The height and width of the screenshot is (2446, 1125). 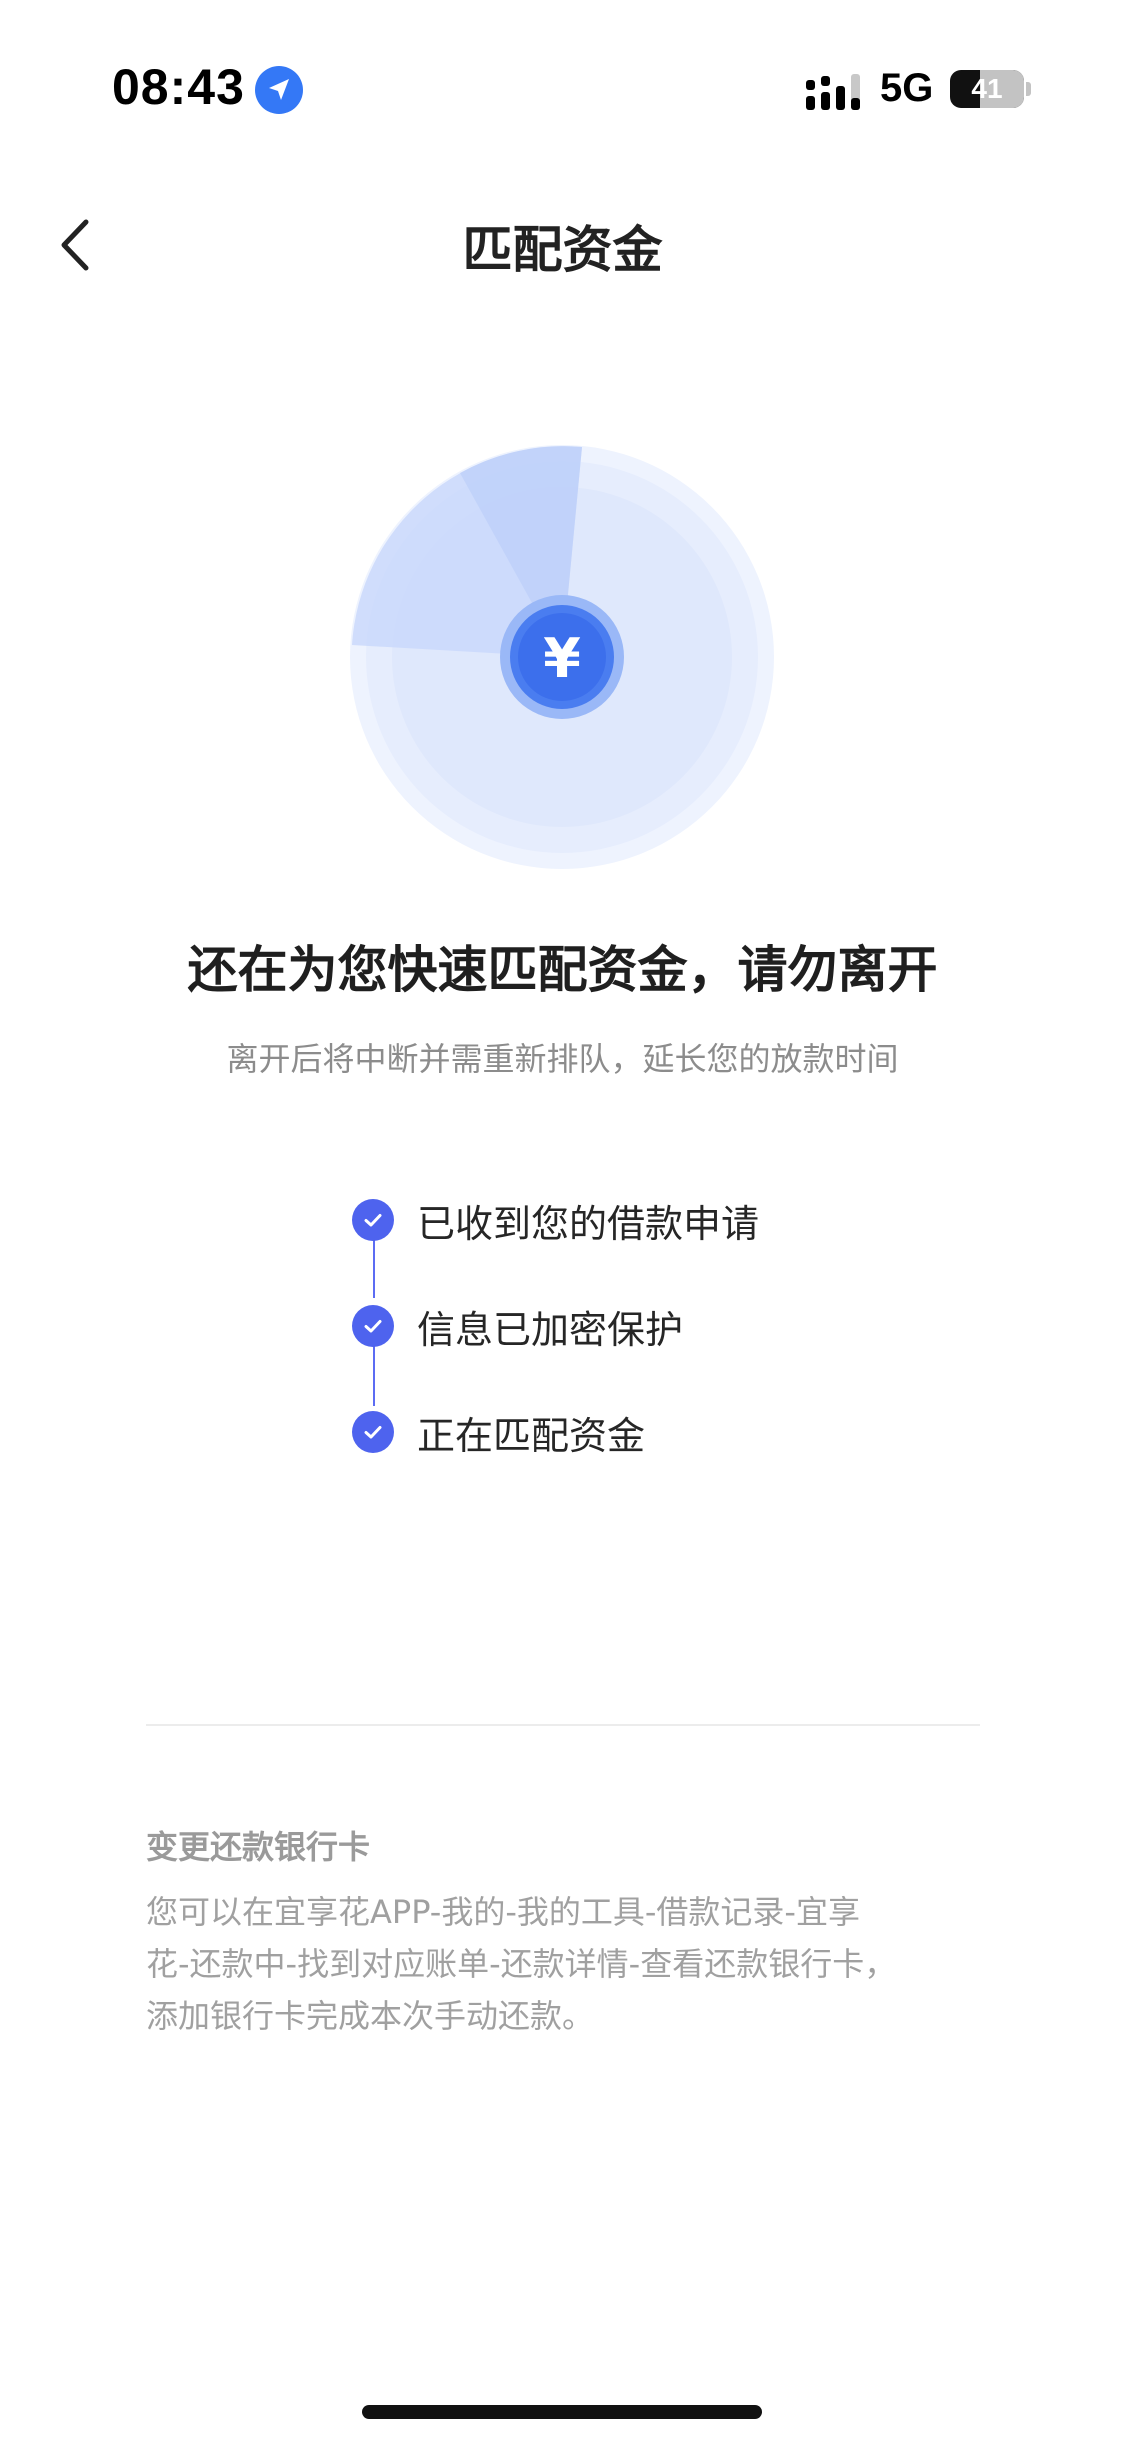 I want to click on notice-line: 您可以在宜享花APP-我的-我的工具-借款记录-宜享, so click(x=503, y=1912).